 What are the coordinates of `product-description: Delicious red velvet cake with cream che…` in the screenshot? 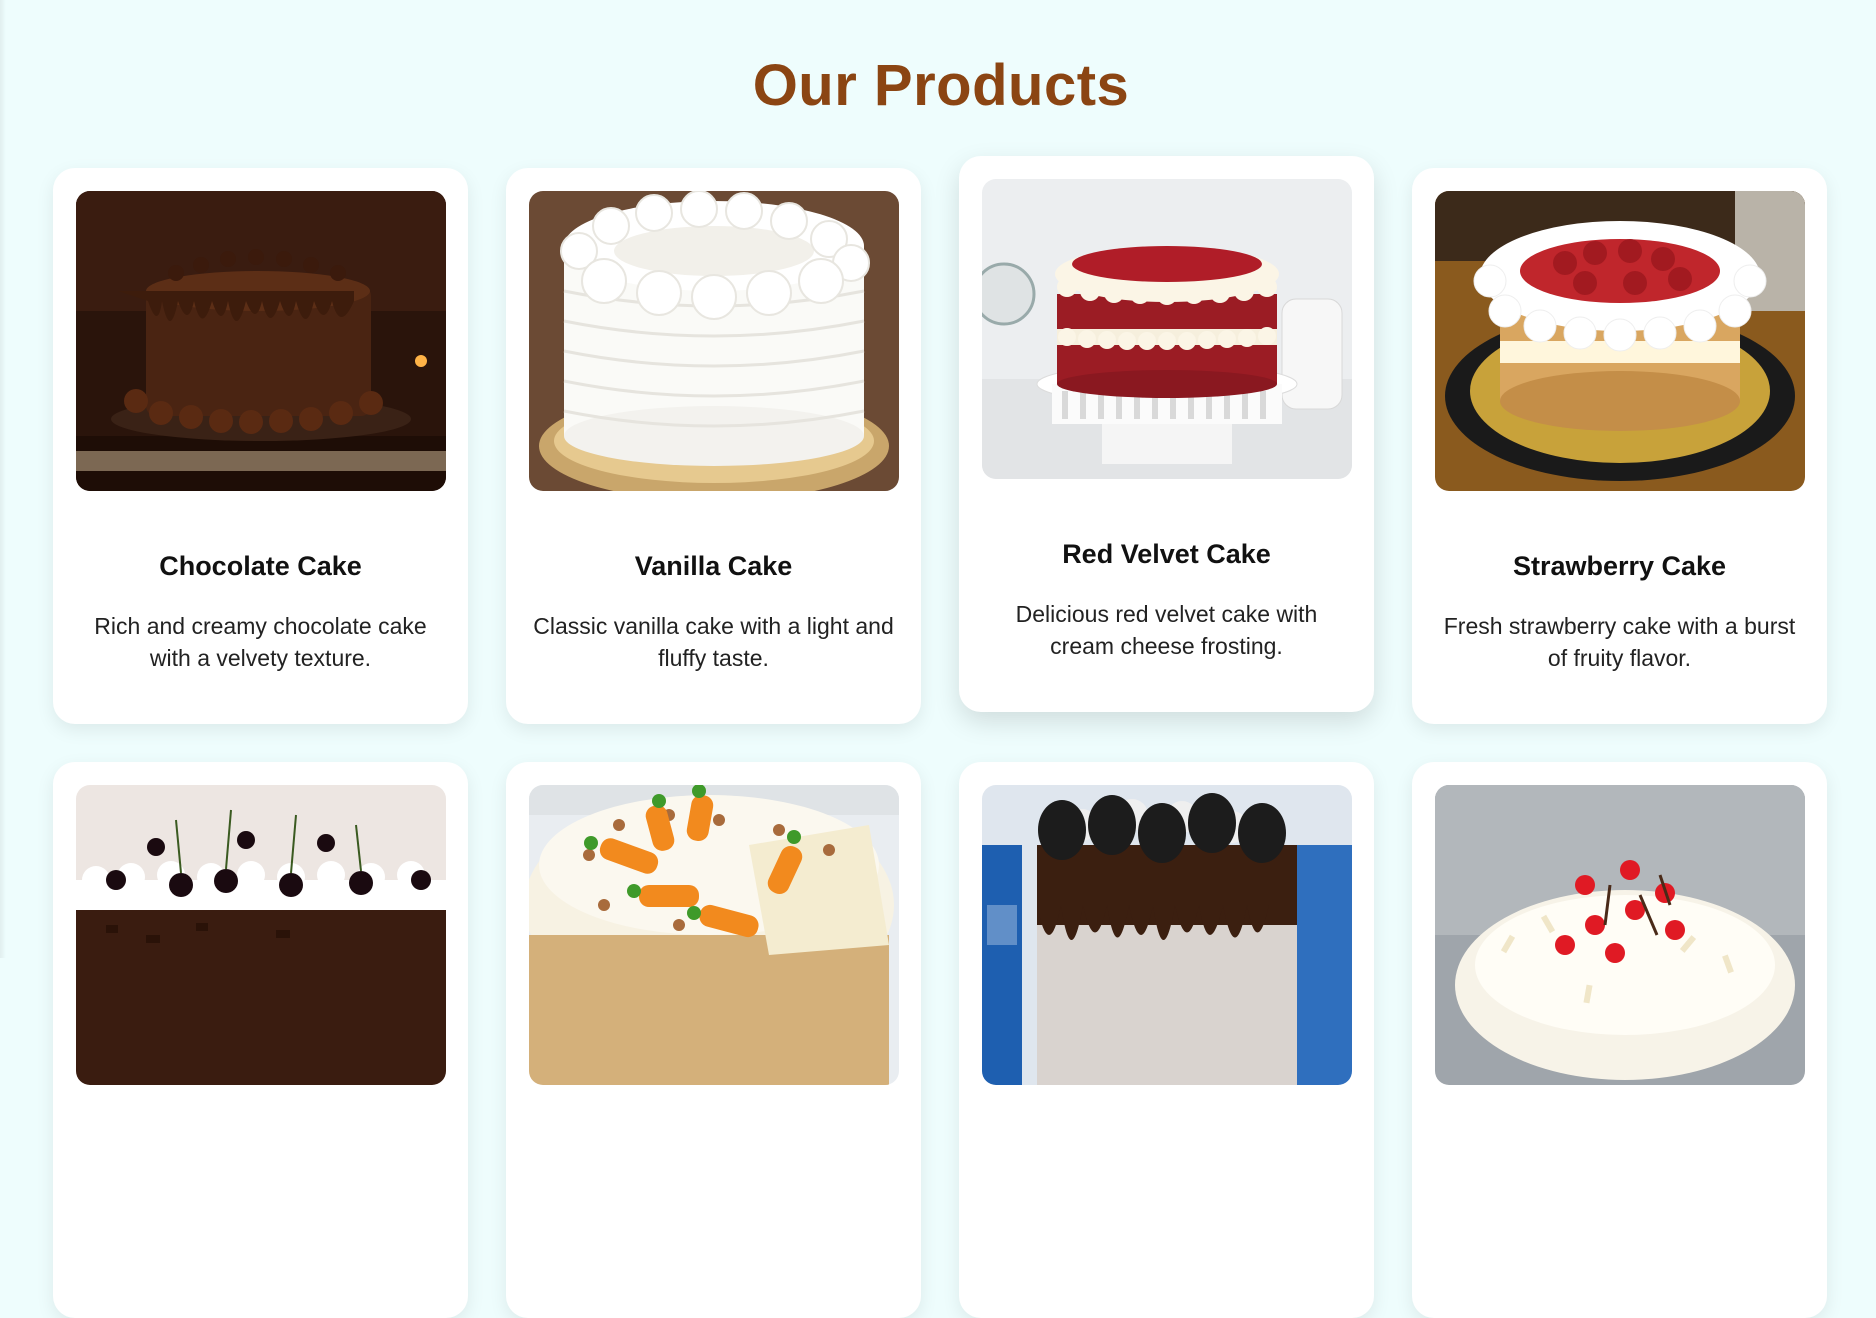 It's located at (1166, 630).